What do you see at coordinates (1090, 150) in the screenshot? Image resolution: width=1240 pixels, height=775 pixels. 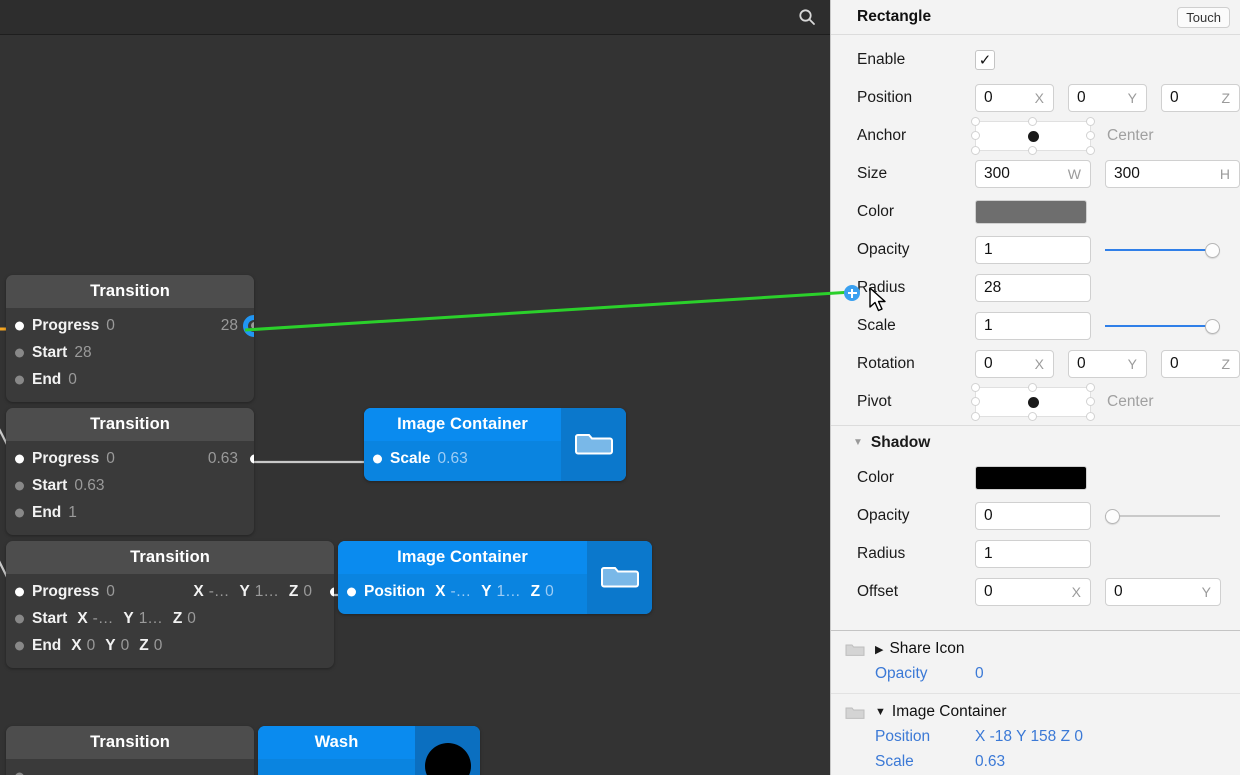 I see `anchor-dot-br` at bounding box center [1090, 150].